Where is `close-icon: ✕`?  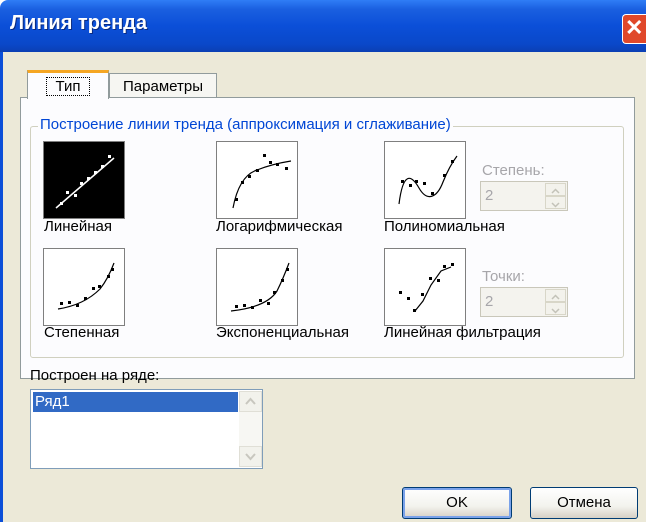 close-icon: ✕ is located at coordinates (634, 27).